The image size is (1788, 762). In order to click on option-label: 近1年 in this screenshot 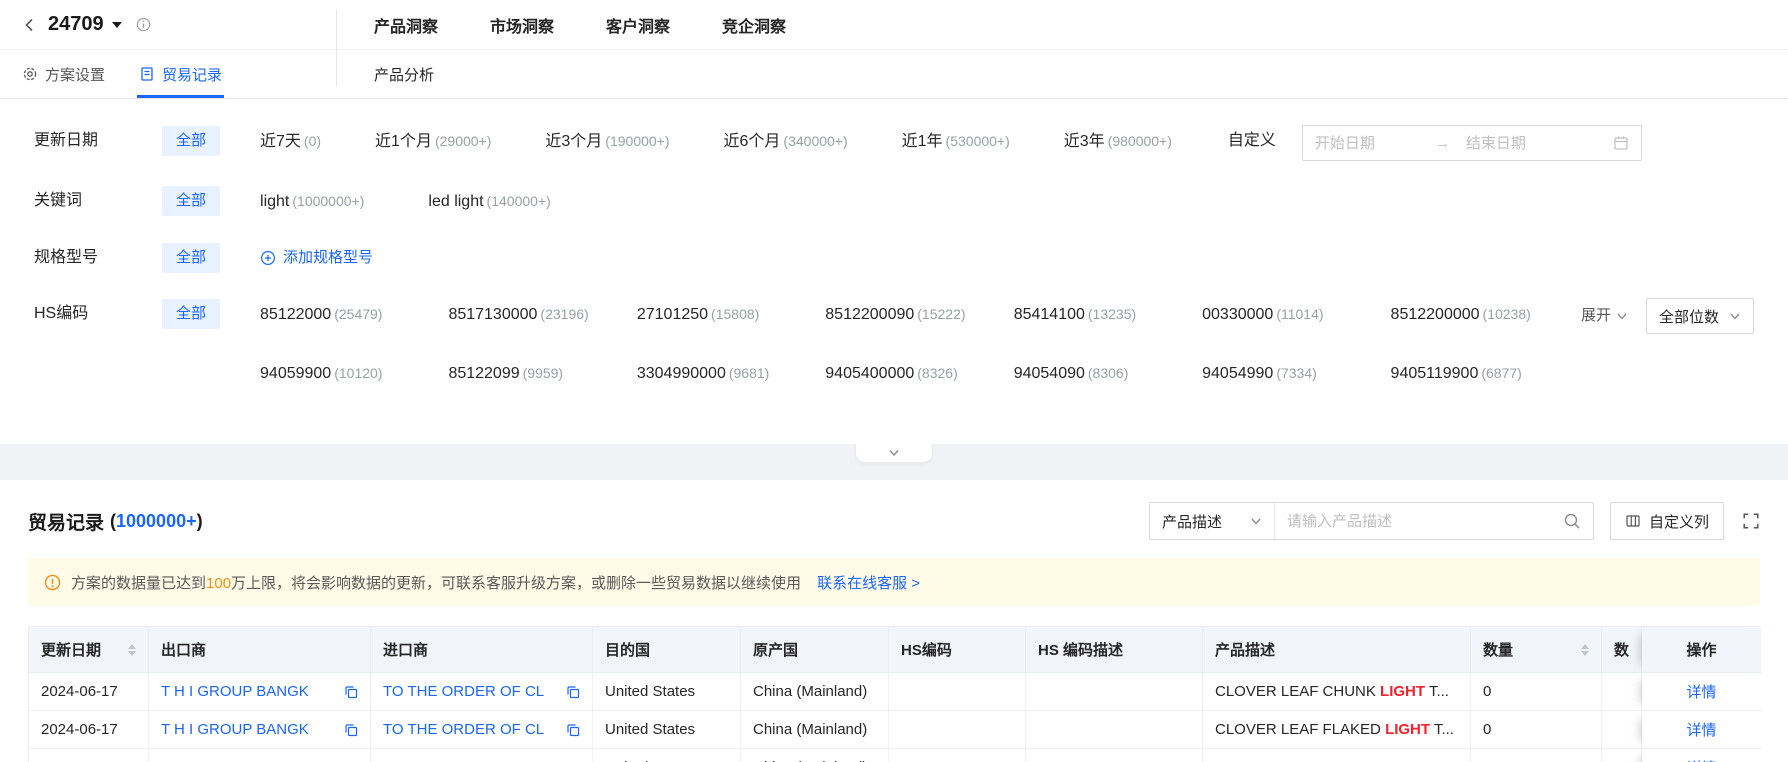, I will do `click(922, 141)`.